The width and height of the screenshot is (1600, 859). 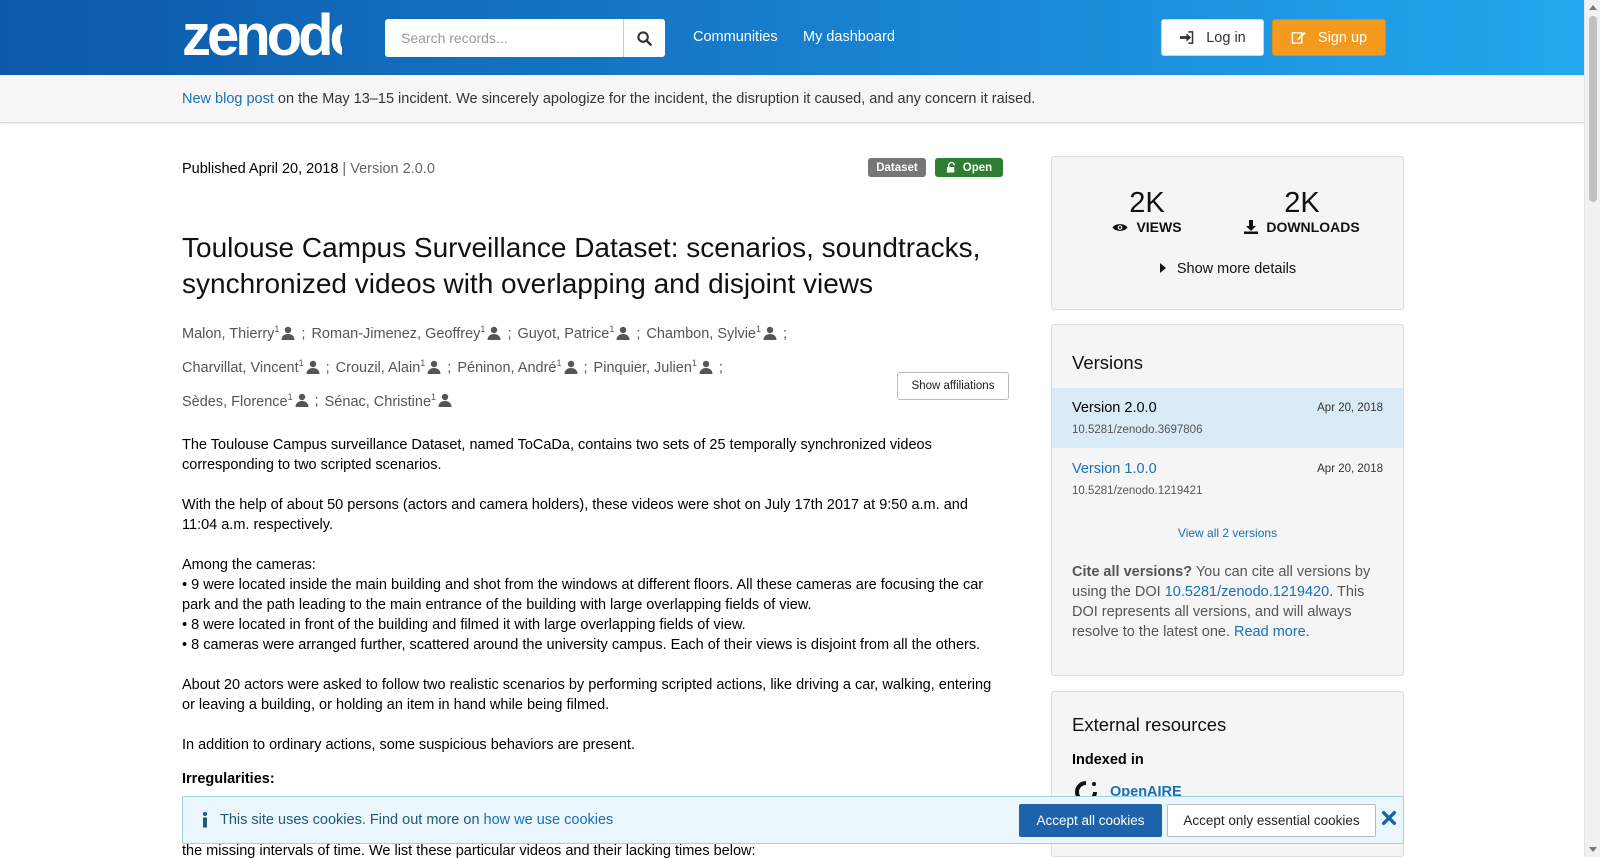 I want to click on caret-right-icon, so click(x=1162, y=268).